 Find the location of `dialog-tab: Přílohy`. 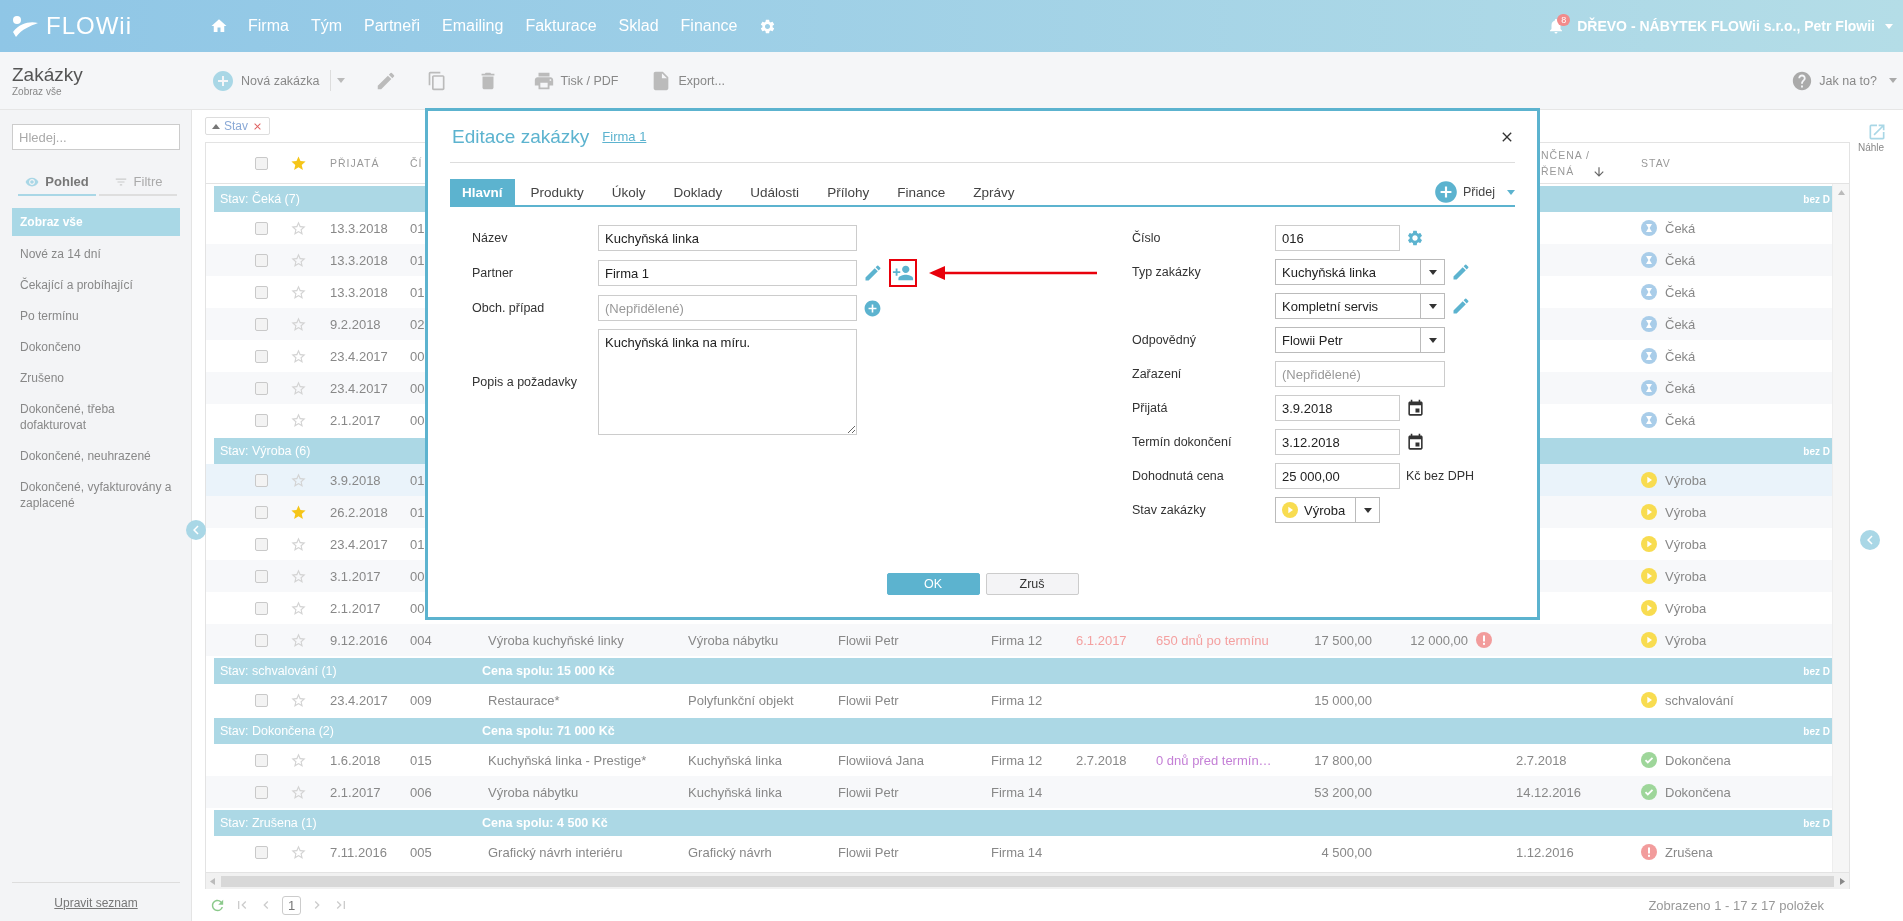

dialog-tab: Přílohy is located at coordinates (848, 192).